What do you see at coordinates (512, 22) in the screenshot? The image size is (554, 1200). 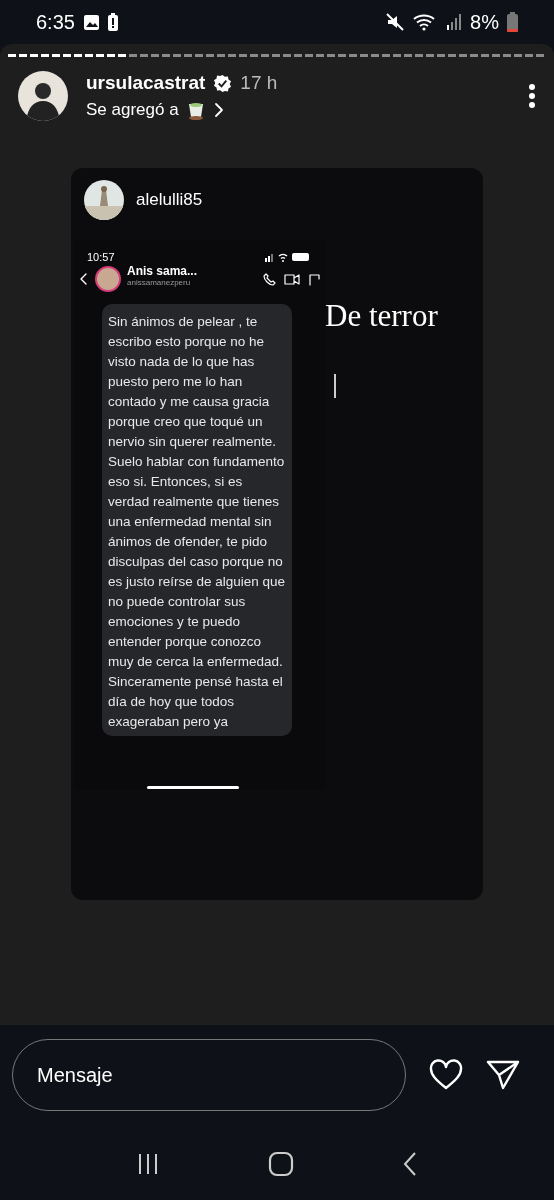 I see `battery-icon` at bounding box center [512, 22].